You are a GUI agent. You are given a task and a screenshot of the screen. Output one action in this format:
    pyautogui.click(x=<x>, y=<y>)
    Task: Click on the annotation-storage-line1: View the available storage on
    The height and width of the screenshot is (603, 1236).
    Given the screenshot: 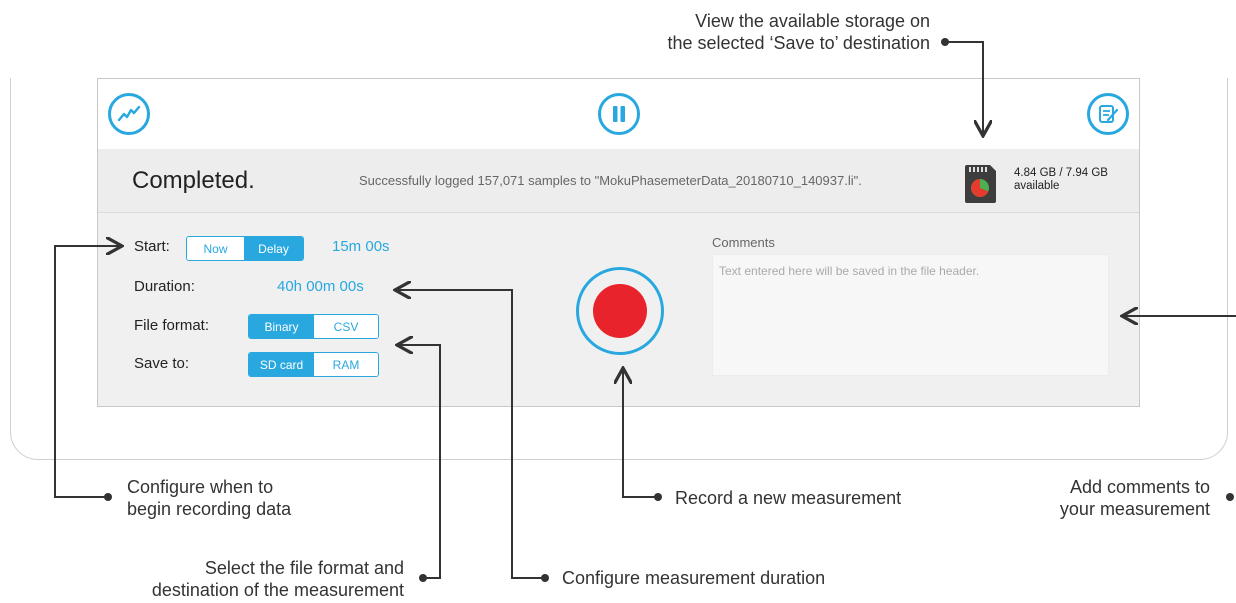 What is the action you would take?
    pyautogui.click(x=812, y=21)
    